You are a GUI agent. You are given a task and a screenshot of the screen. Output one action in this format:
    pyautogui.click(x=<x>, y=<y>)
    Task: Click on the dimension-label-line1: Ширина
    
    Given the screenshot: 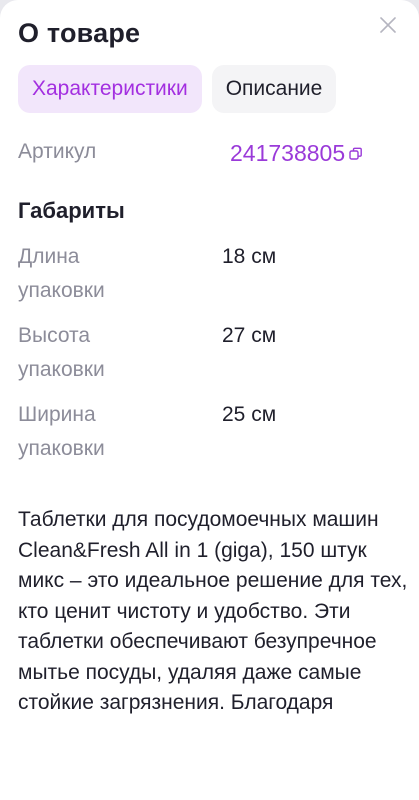 What is the action you would take?
    pyautogui.click(x=57, y=414)
    